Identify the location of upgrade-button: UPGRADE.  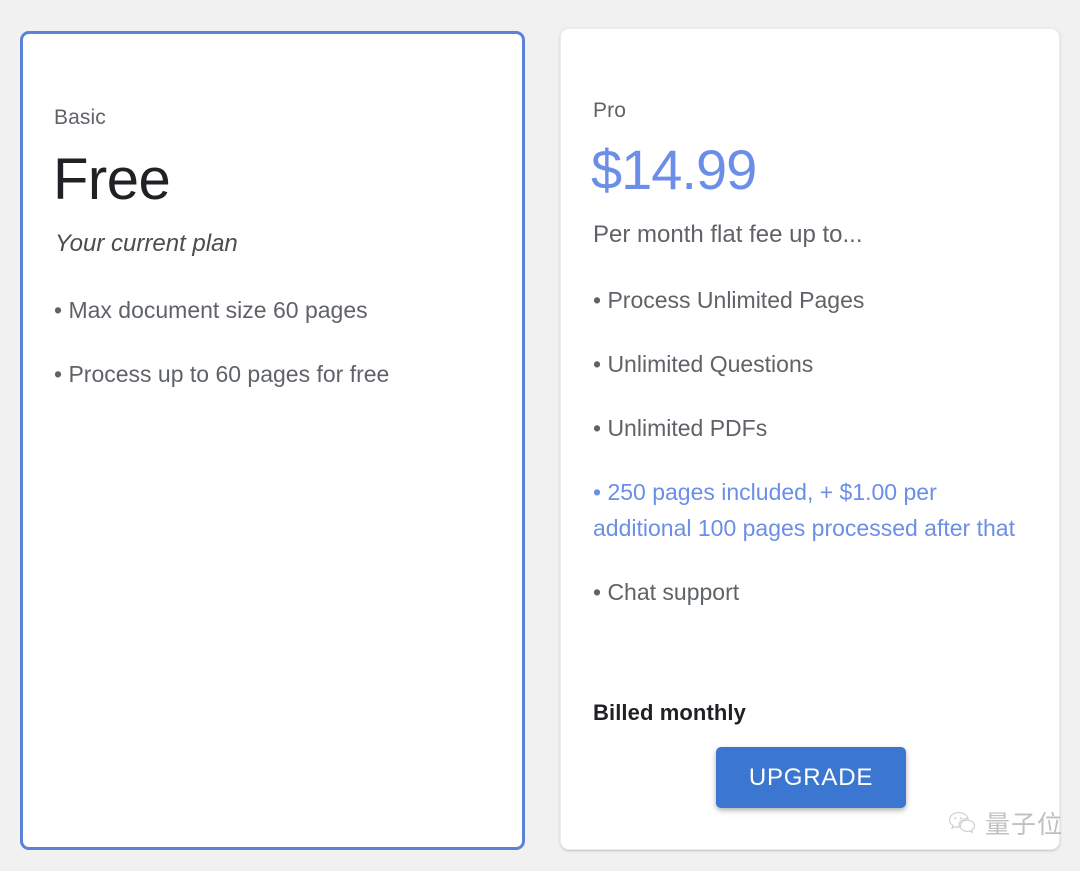
(811, 777).